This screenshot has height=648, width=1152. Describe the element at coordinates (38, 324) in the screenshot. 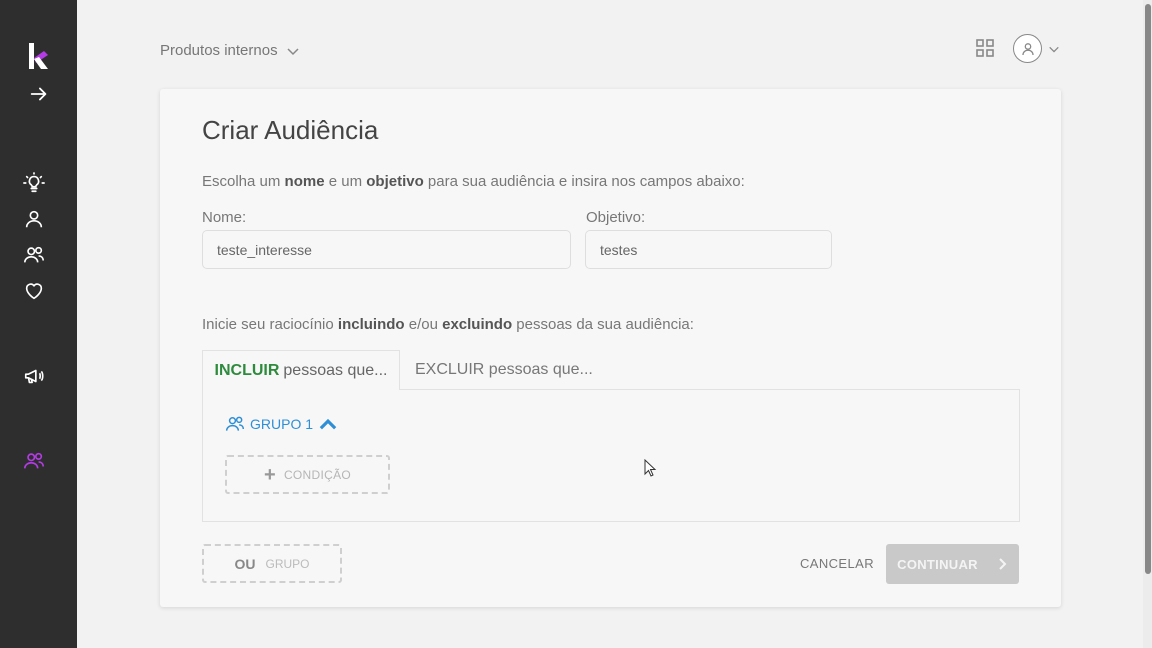

I see `sidebar` at that location.